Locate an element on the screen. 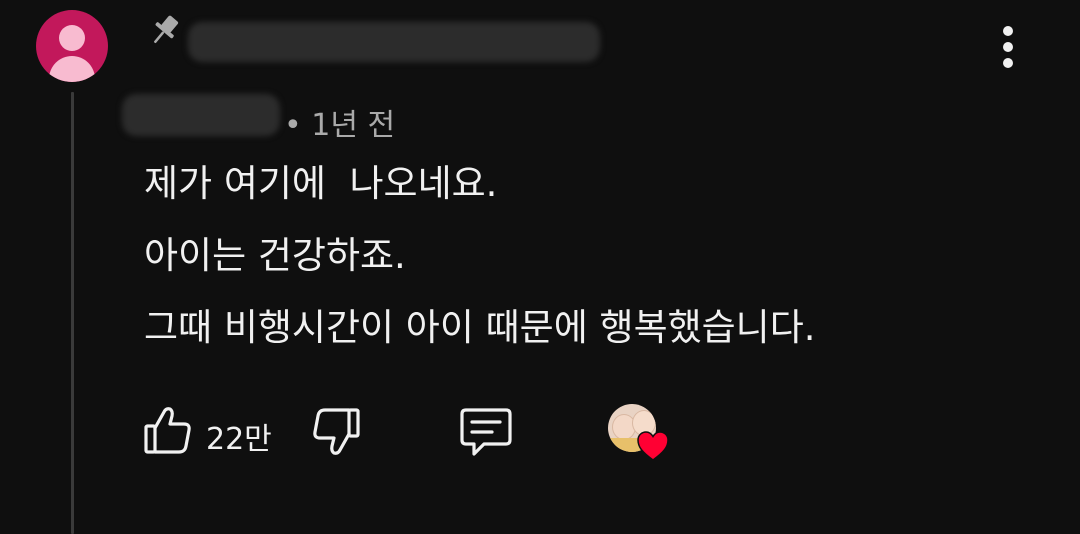  more-vertical-icon is located at coordinates (1008, 31).